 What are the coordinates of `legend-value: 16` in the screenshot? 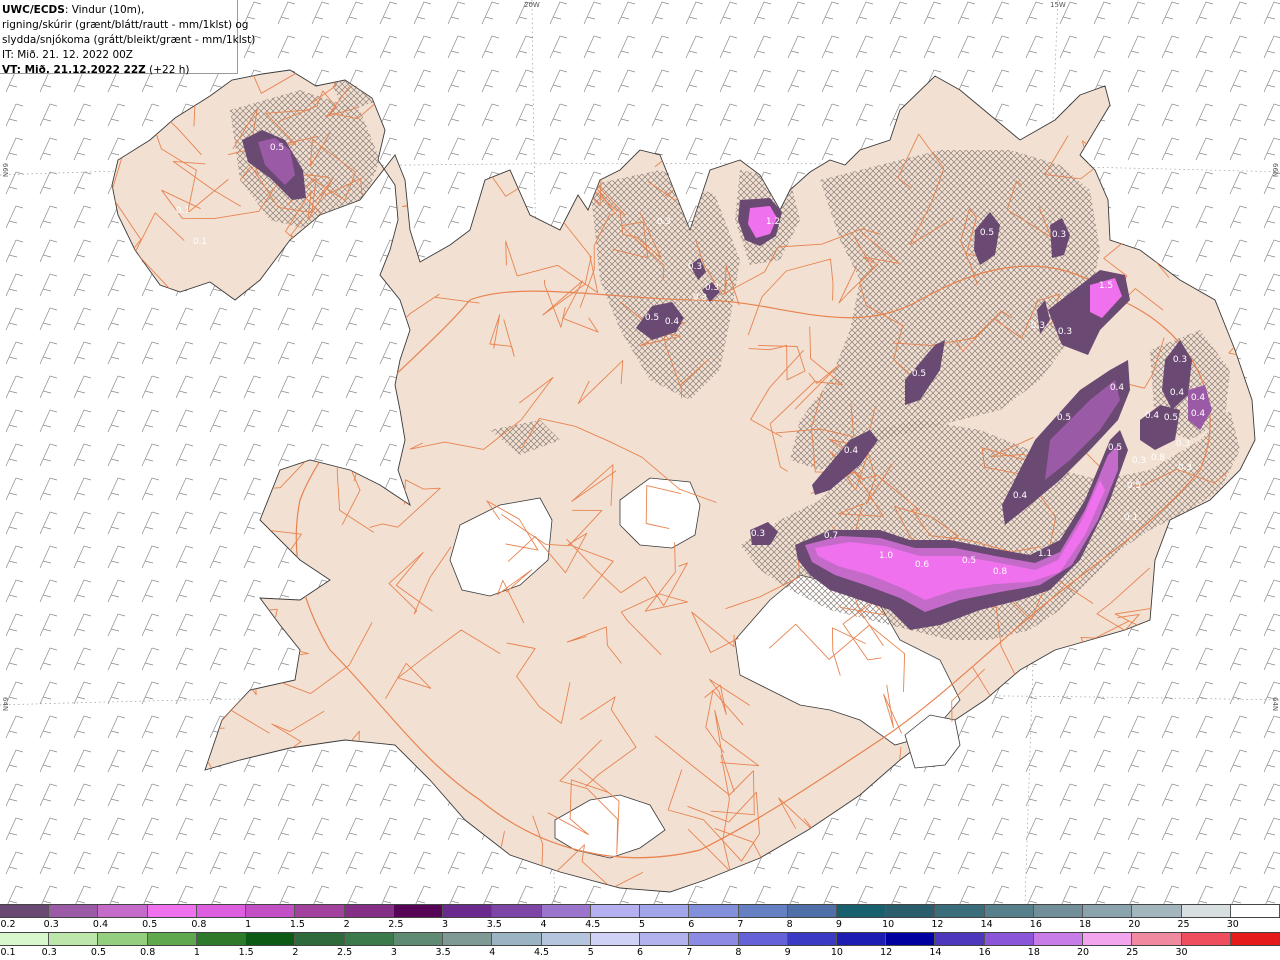 It's located at (1035, 924).